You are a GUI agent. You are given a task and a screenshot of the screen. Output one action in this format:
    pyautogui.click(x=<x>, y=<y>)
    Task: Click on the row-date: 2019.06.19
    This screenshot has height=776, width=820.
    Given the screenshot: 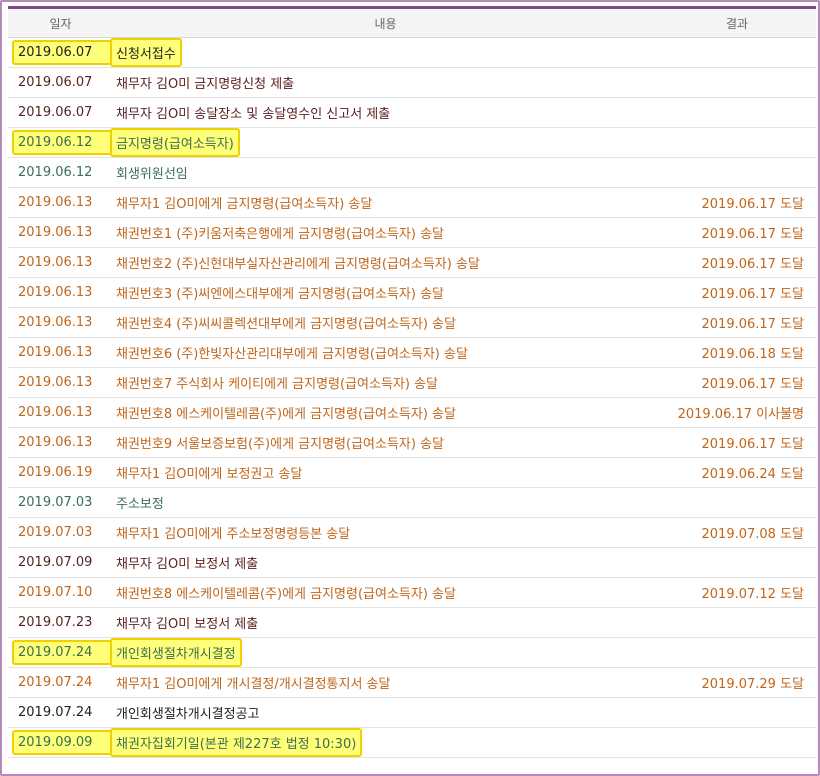 What is the action you would take?
    pyautogui.click(x=60, y=472)
    